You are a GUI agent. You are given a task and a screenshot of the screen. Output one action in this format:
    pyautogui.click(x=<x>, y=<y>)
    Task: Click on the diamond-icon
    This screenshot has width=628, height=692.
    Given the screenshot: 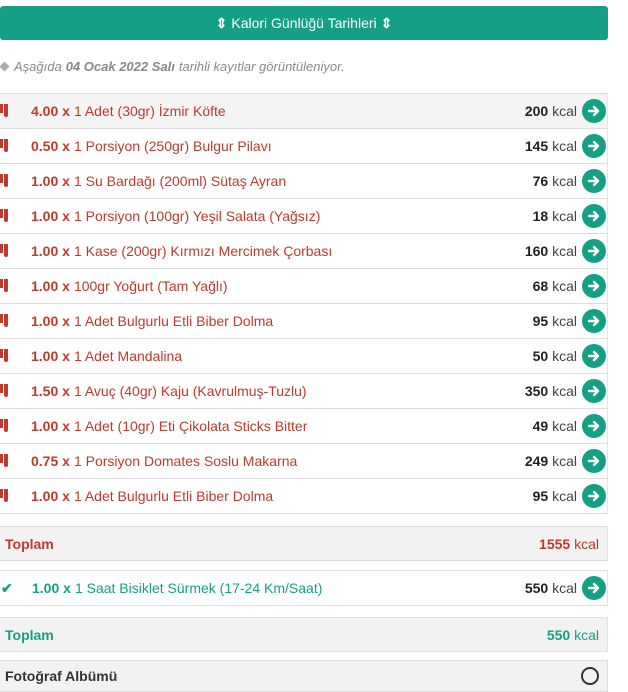 What is the action you would take?
    pyautogui.click(x=5, y=66)
    